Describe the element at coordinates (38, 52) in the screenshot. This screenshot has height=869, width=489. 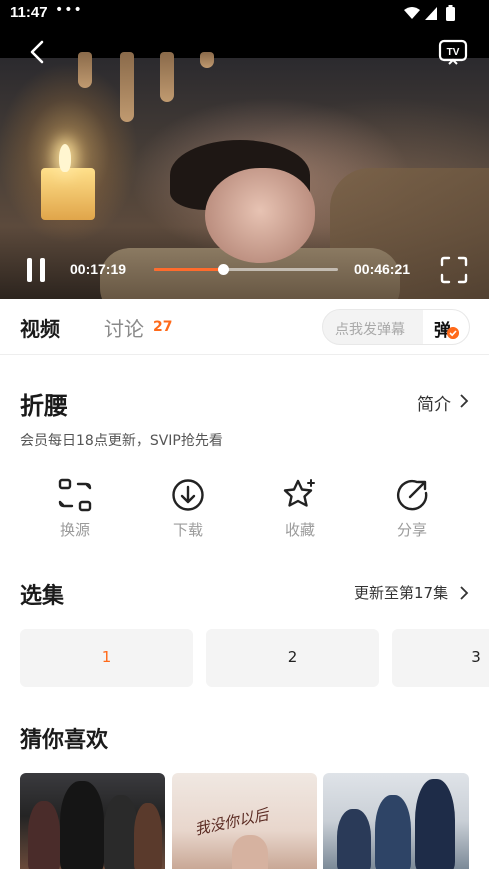
I see `back-icon` at that location.